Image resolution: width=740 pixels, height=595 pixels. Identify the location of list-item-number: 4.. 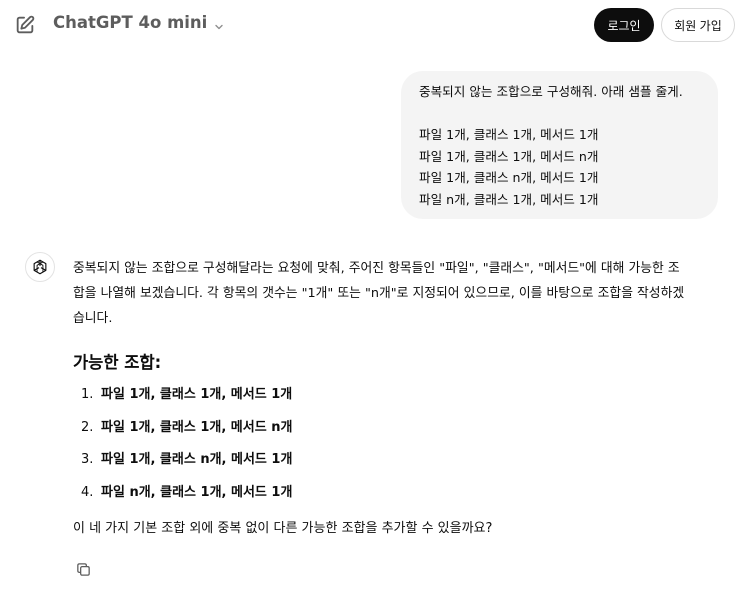
(87, 492).